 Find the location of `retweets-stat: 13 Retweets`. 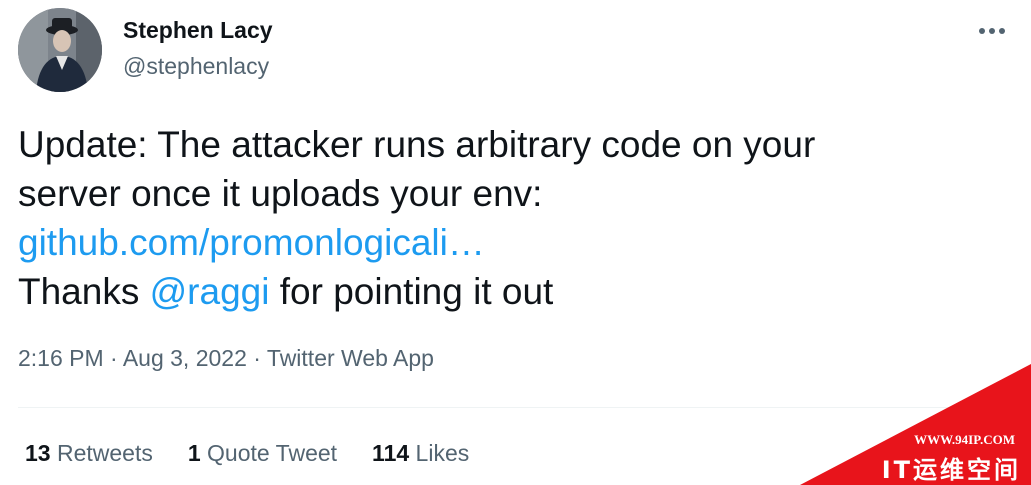

retweets-stat: 13 Retweets is located at coordinates (89, 453).